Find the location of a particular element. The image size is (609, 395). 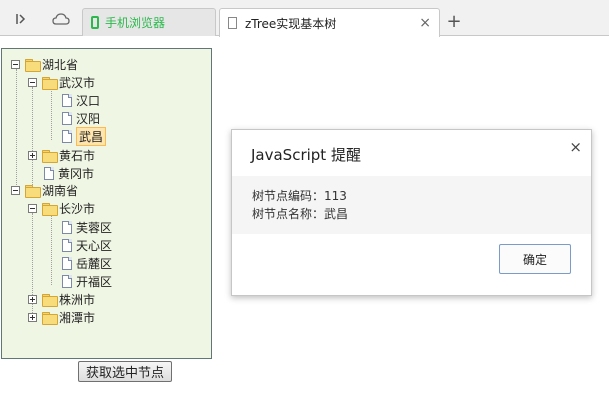

tree-node: 汉口 is located at coordinates (81, 100).